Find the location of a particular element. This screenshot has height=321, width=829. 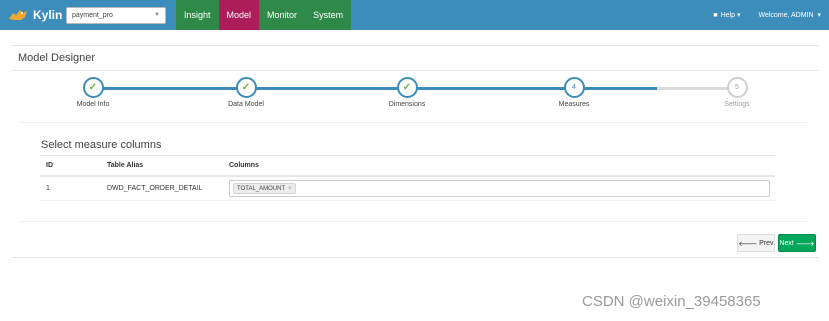

project-select: payment_pro ▼ is located at coordinates (116, 15).